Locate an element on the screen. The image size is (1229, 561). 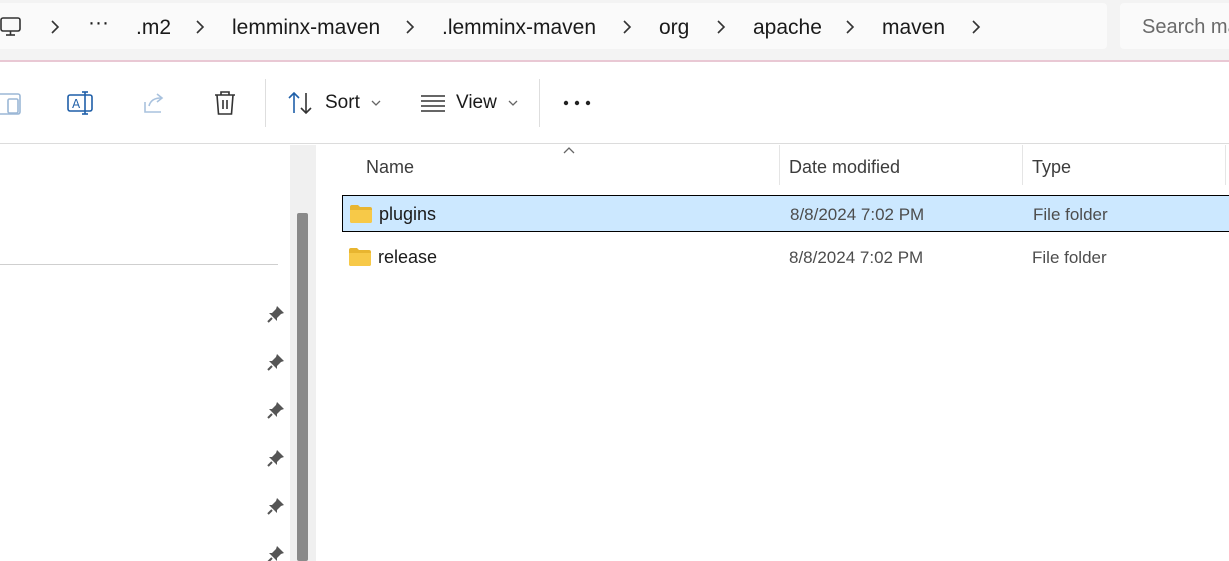
sort-button: Sort is located at coordinates (334, 103).